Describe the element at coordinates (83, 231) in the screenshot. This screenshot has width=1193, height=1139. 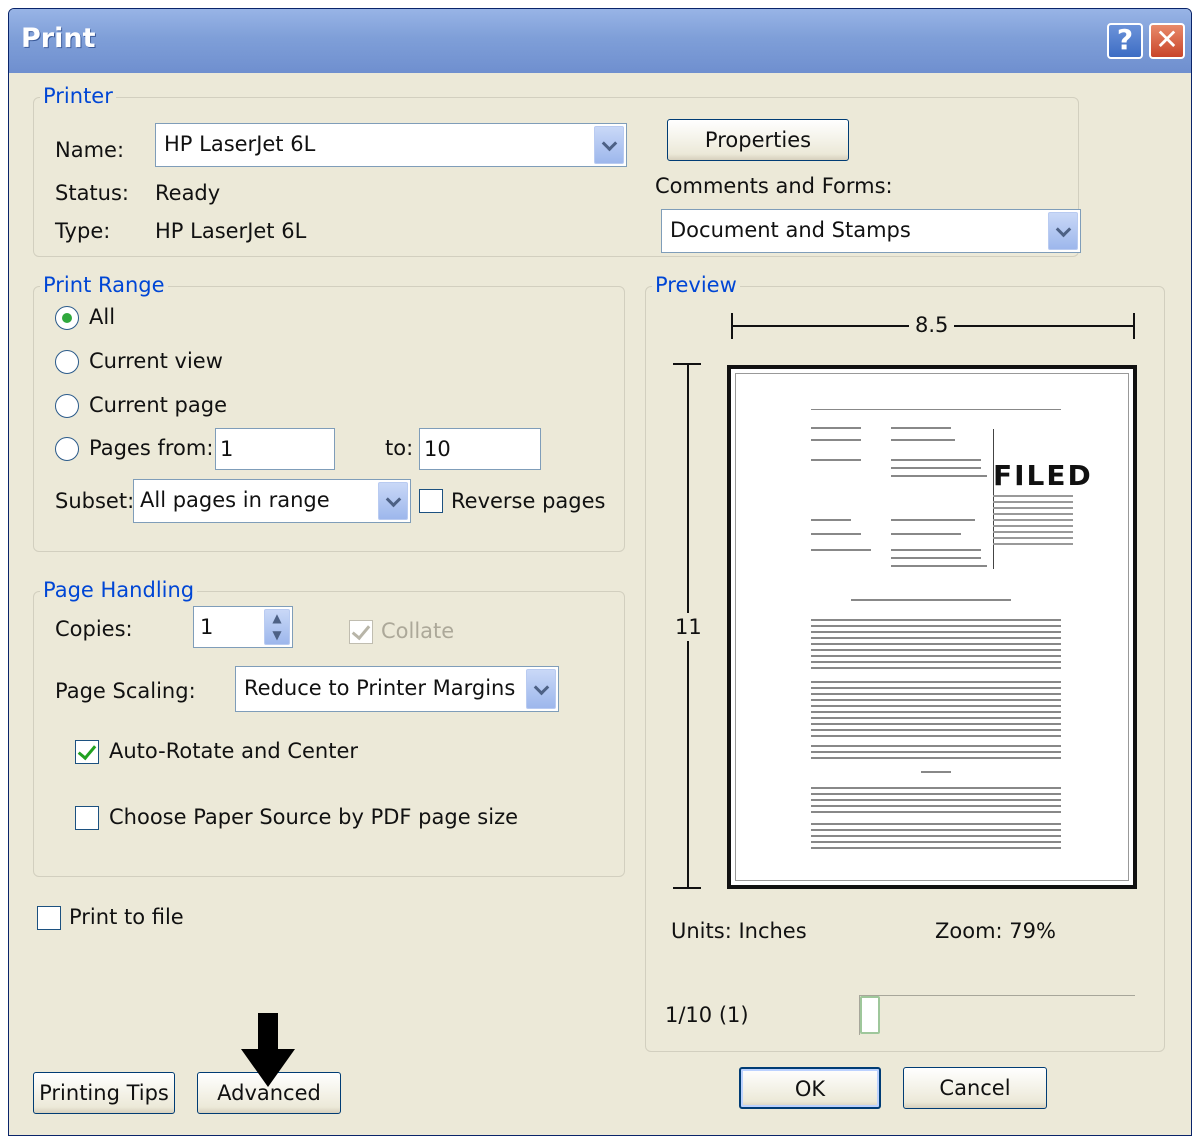
I see `type-label: Type:` at that location.